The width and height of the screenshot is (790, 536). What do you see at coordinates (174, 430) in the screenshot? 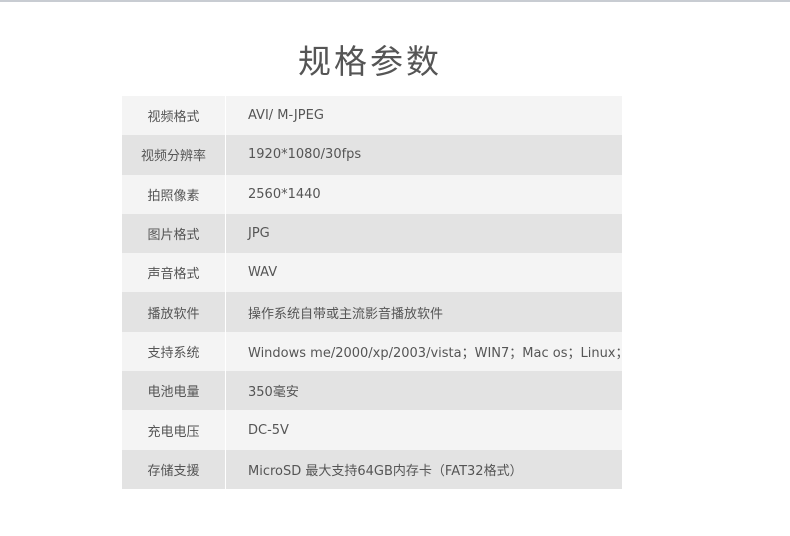
I see `spec-label: 充电电压` at bounding box center [174, 430].